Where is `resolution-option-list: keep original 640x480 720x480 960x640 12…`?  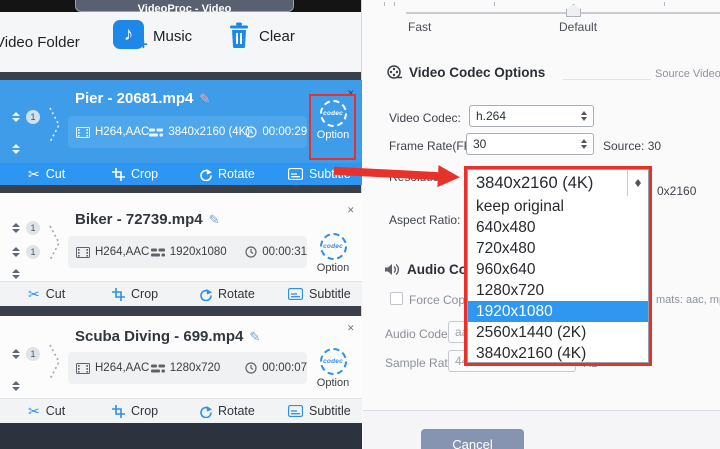 resolution-option-list: keep original 640x480 720x480 960x640 12… is located at coordinates (558, 280).